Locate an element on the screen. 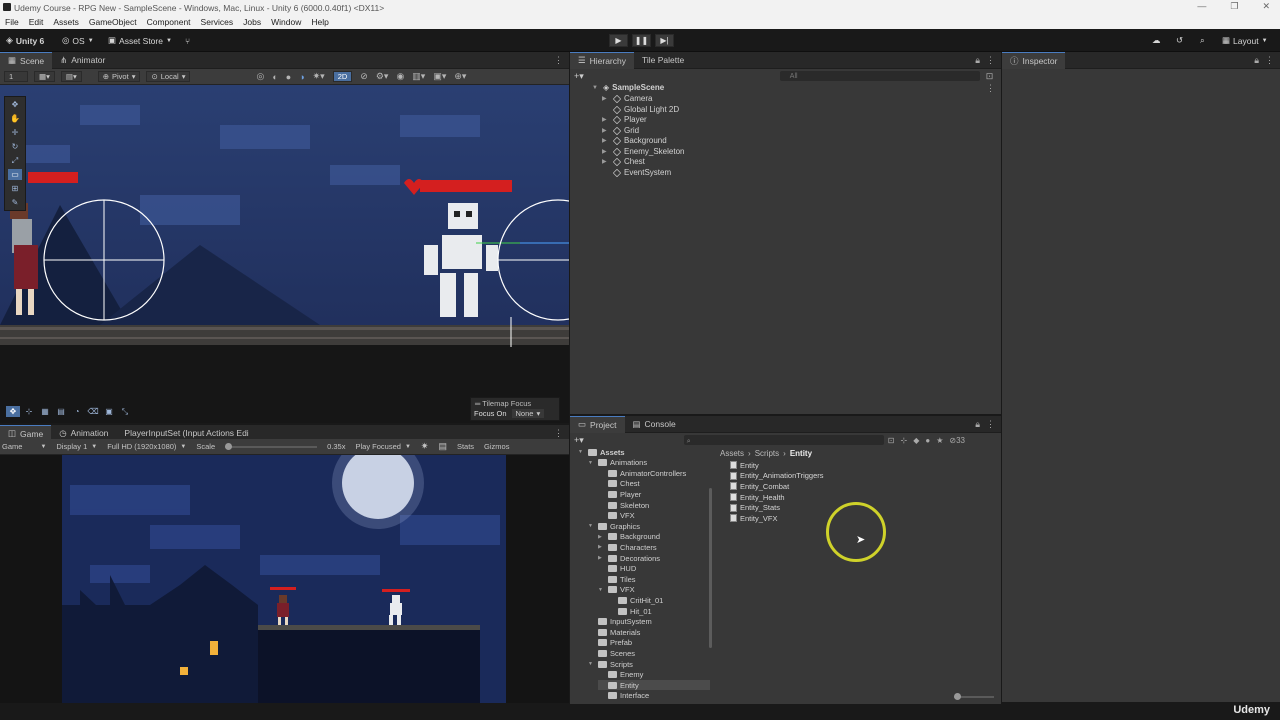 This screenshot has height=720, width=1280. local-dropdown: ⊙ Local ▾ is located at coordinates (168, 76).